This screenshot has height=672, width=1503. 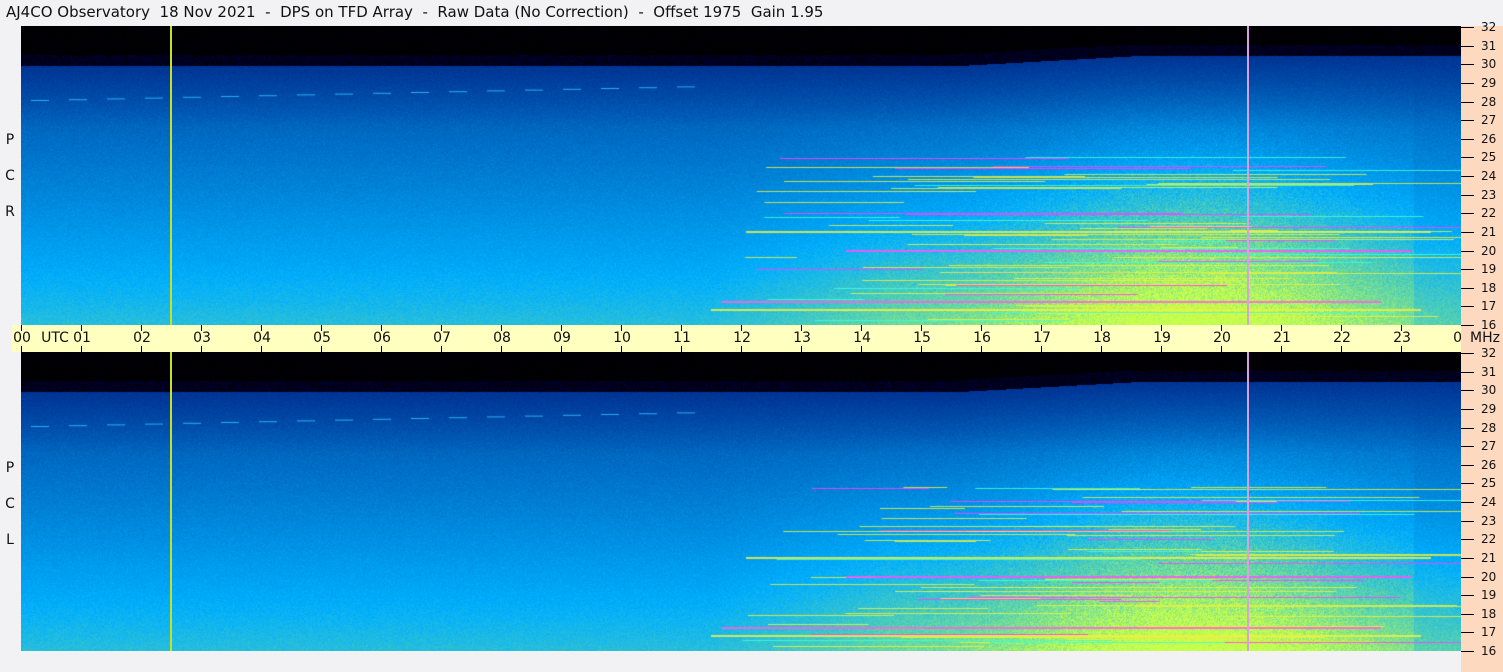 What do you see at coordinates (1489, 651) in the screenshot?
I see `freq-tick-label: 16` at bounding box center [1489, 651].